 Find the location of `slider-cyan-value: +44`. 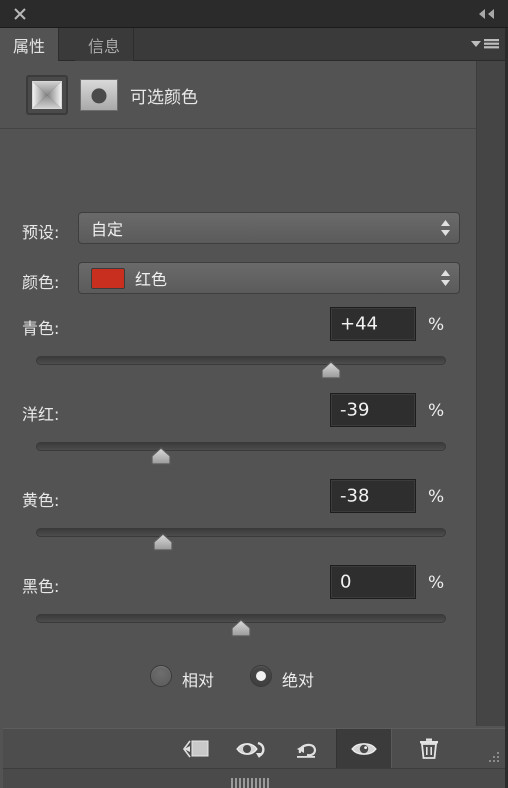

slider-cyan-value: +44 is located at coordinates (359, 324).